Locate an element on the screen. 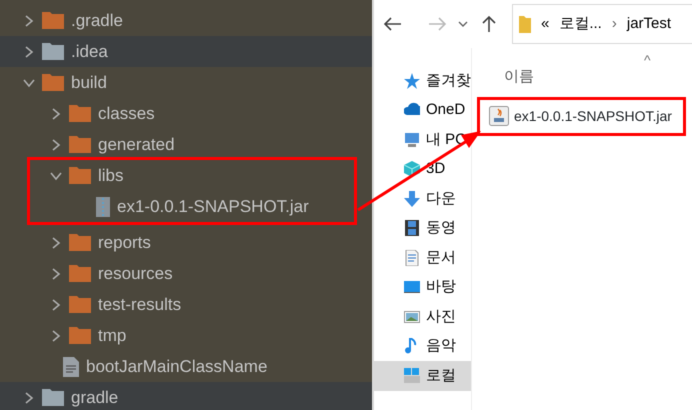 The image size is (692, 410). star-icon is located at coordinates (412, 80).